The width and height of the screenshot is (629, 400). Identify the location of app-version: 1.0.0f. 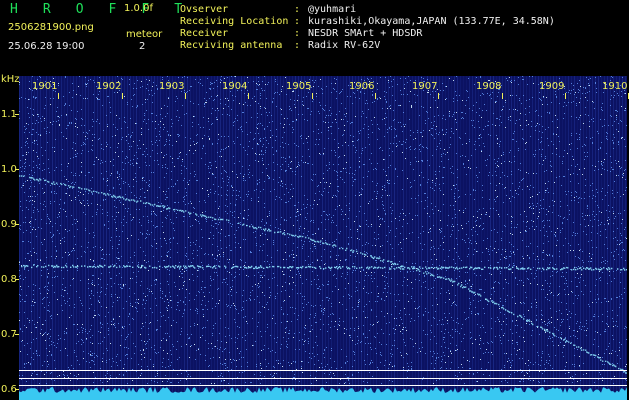
(138, 8).